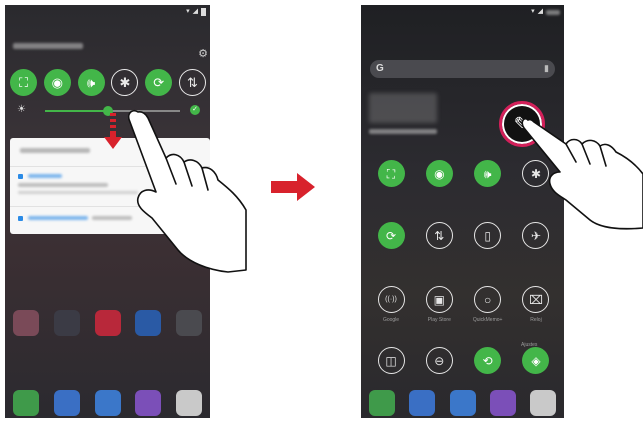 The image size is (643, 423). What do you see at coordinates (536, 299) in the screenshot?
I see `nfc-icon: ⌧` at bounding box center [536, 299].